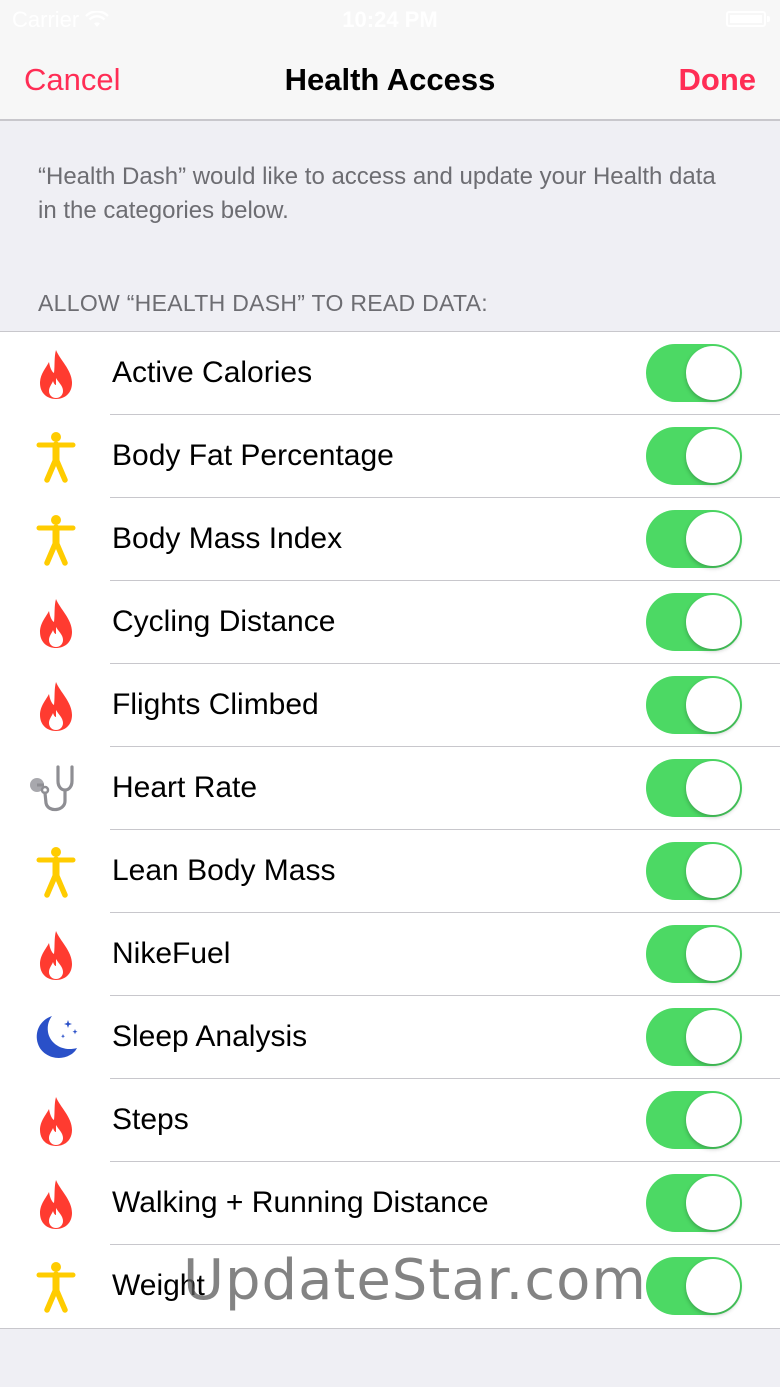 The width and height of the screenshot is (780, 1387). I want to click on list-item: Cycling Distance, so click(390, 622).